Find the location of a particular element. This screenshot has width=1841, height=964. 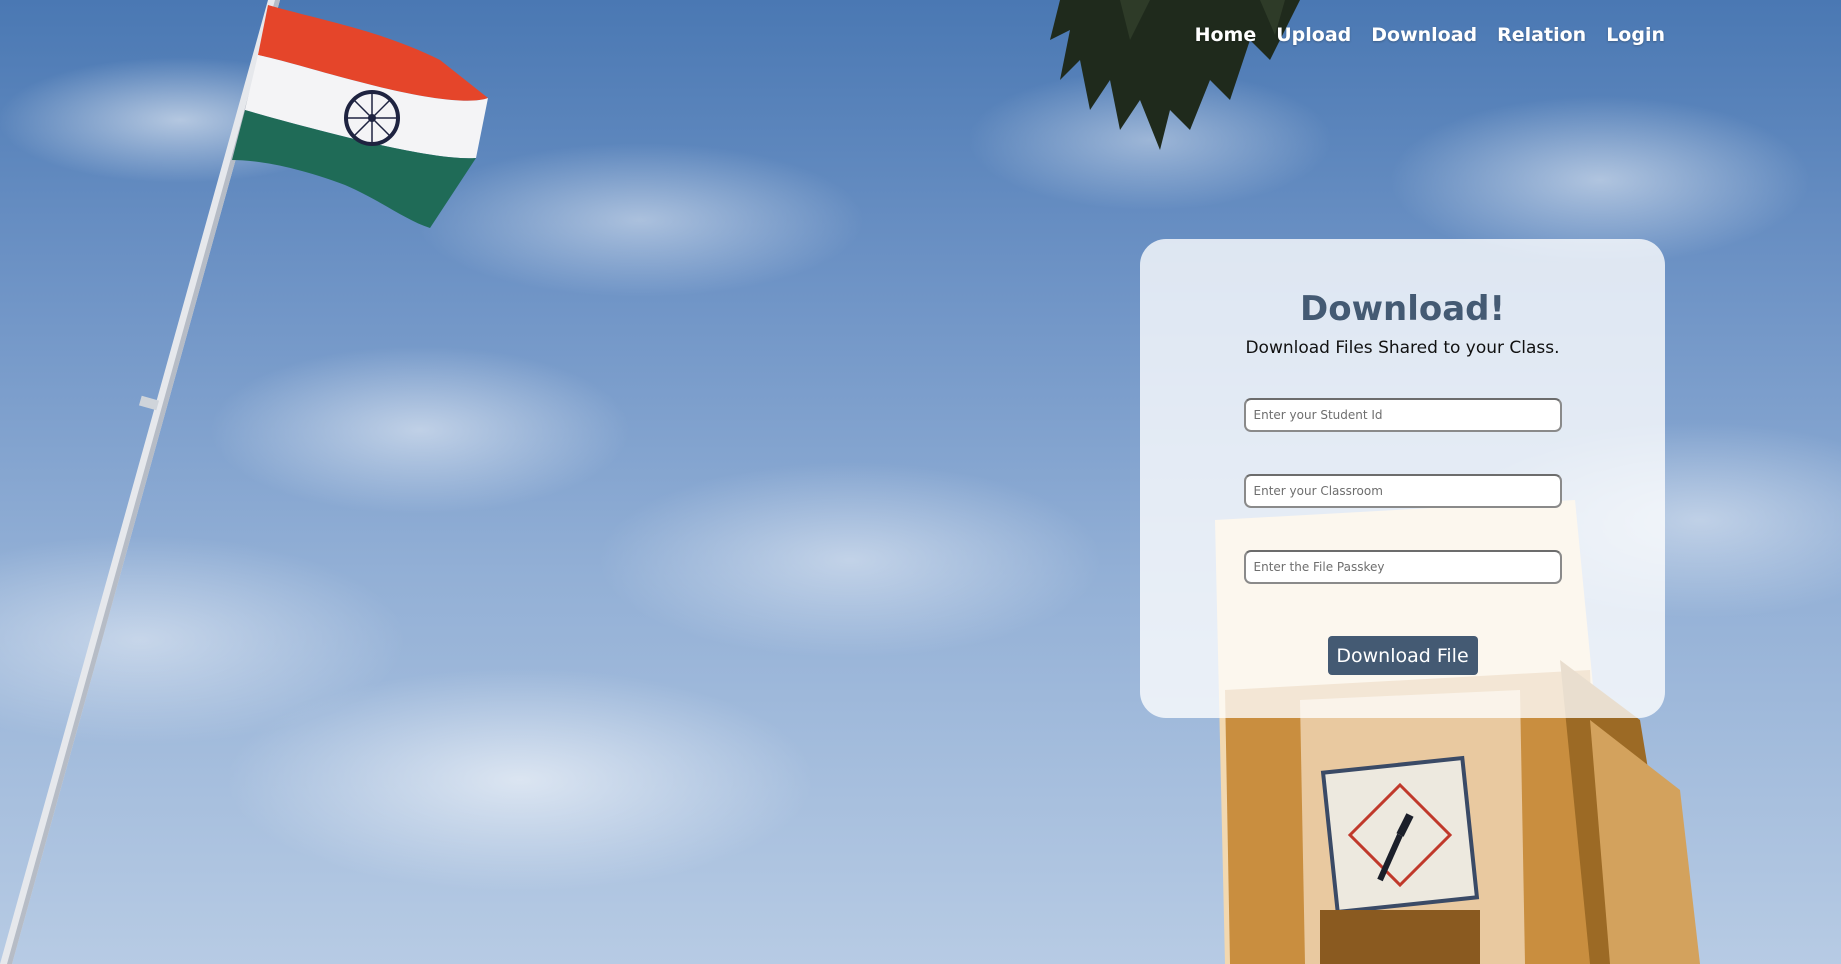

nav-link-login: Login is located at coordinates (1635, 35).